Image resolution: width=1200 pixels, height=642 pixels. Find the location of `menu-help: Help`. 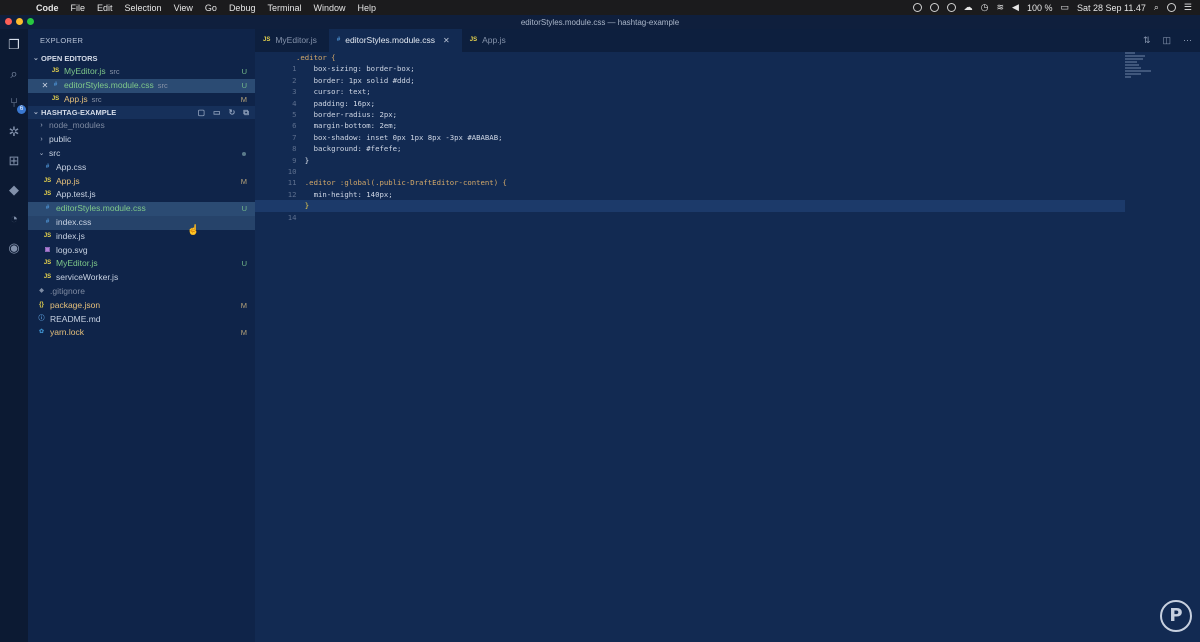

menu-help: Help is located at coordinates (367, 8).